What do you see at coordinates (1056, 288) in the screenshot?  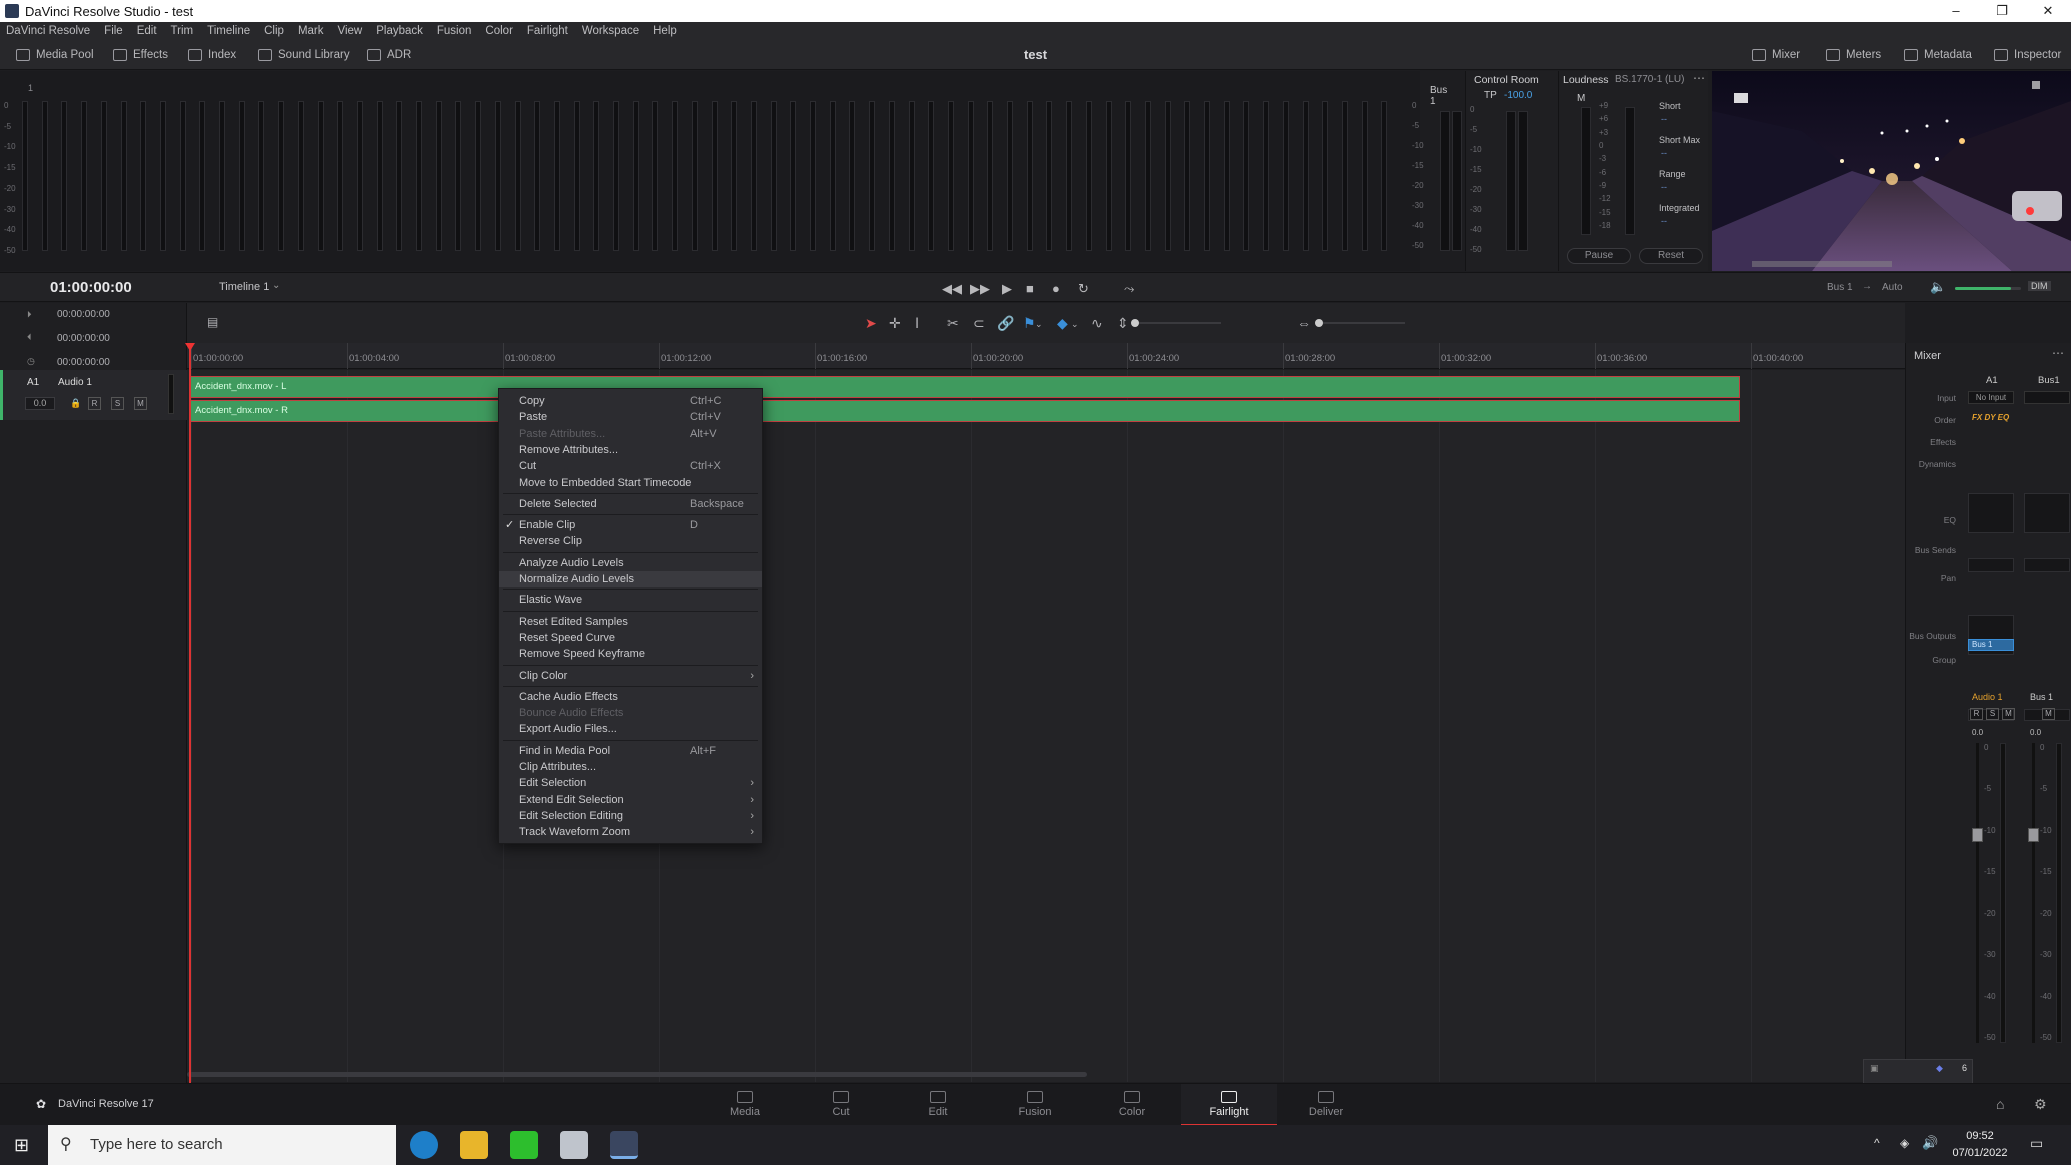 I see `record-icon: ●` at bounding box center [1056, 288].